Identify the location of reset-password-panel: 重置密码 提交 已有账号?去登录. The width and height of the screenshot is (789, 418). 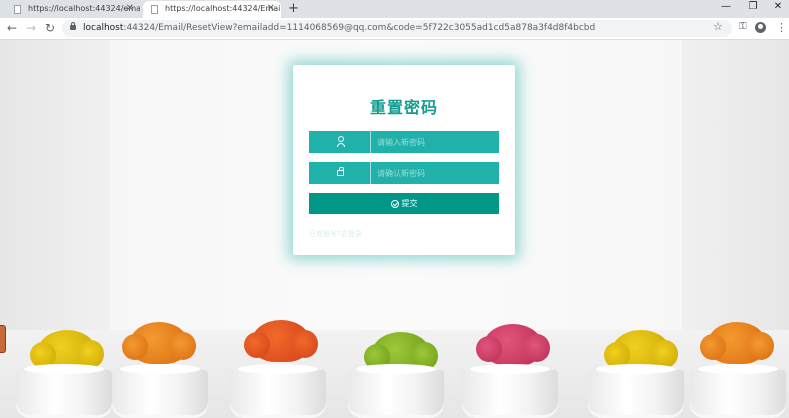
(404, 160).